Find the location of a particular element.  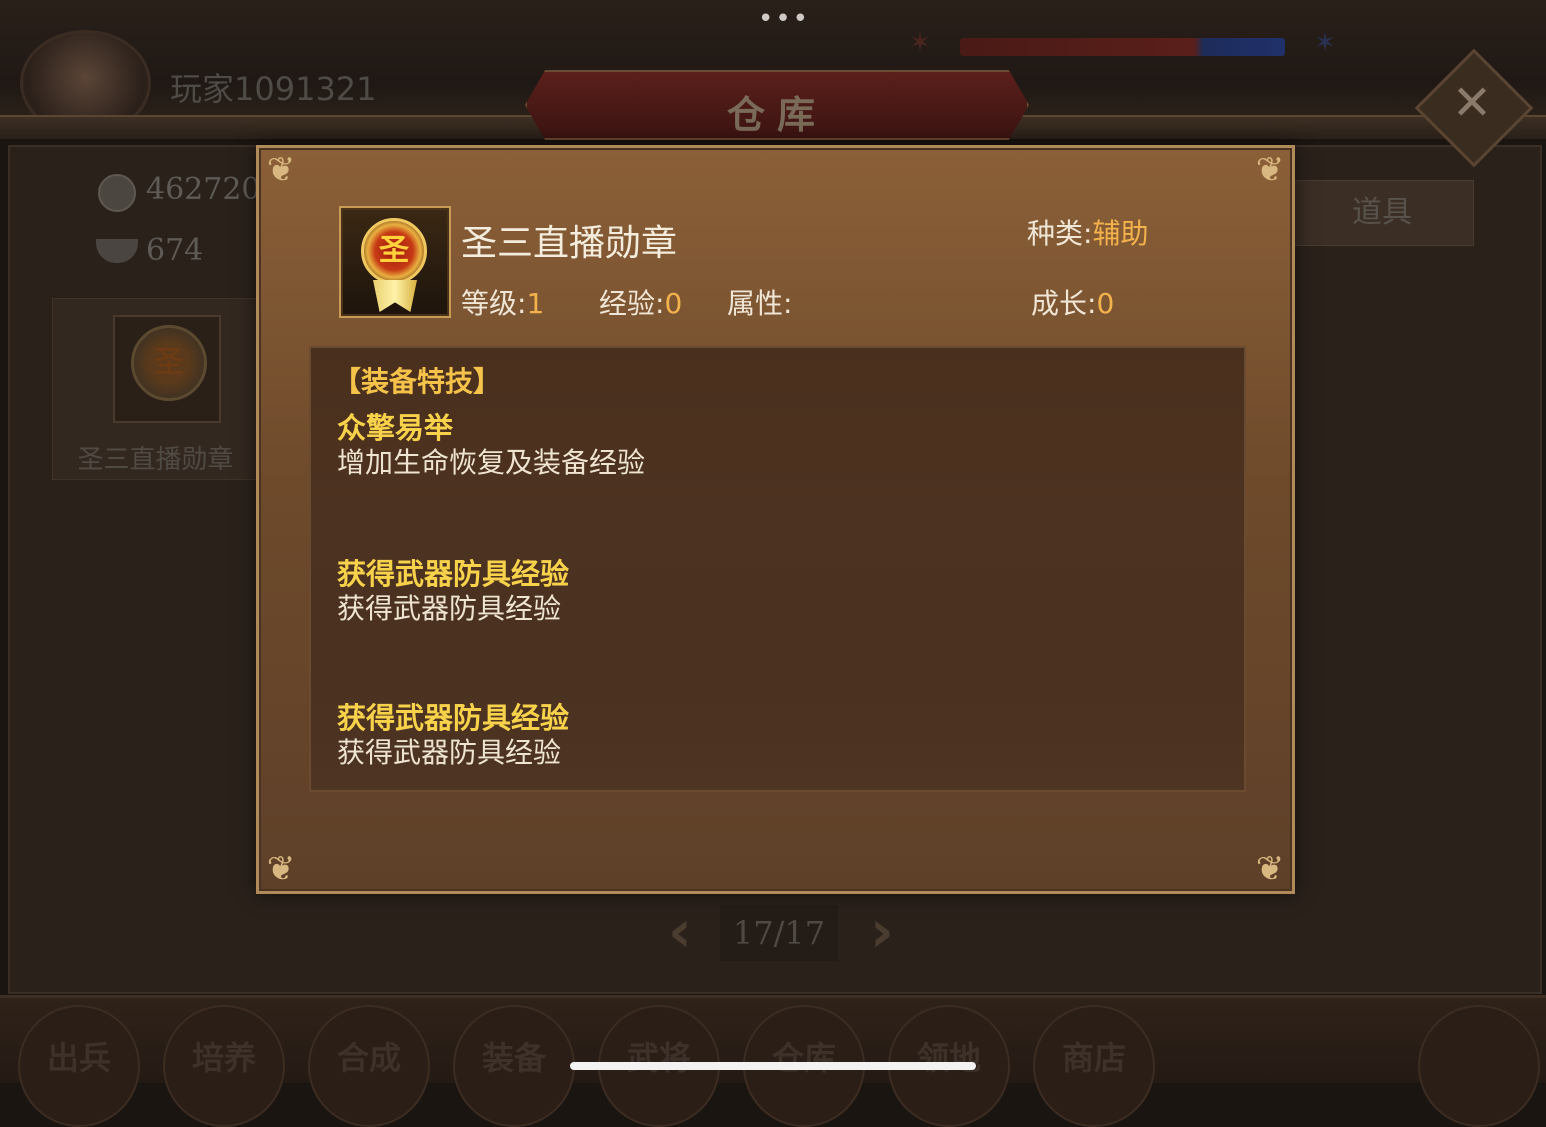

nav-button-0: 出兵 is located at coordinates (79, 1066).